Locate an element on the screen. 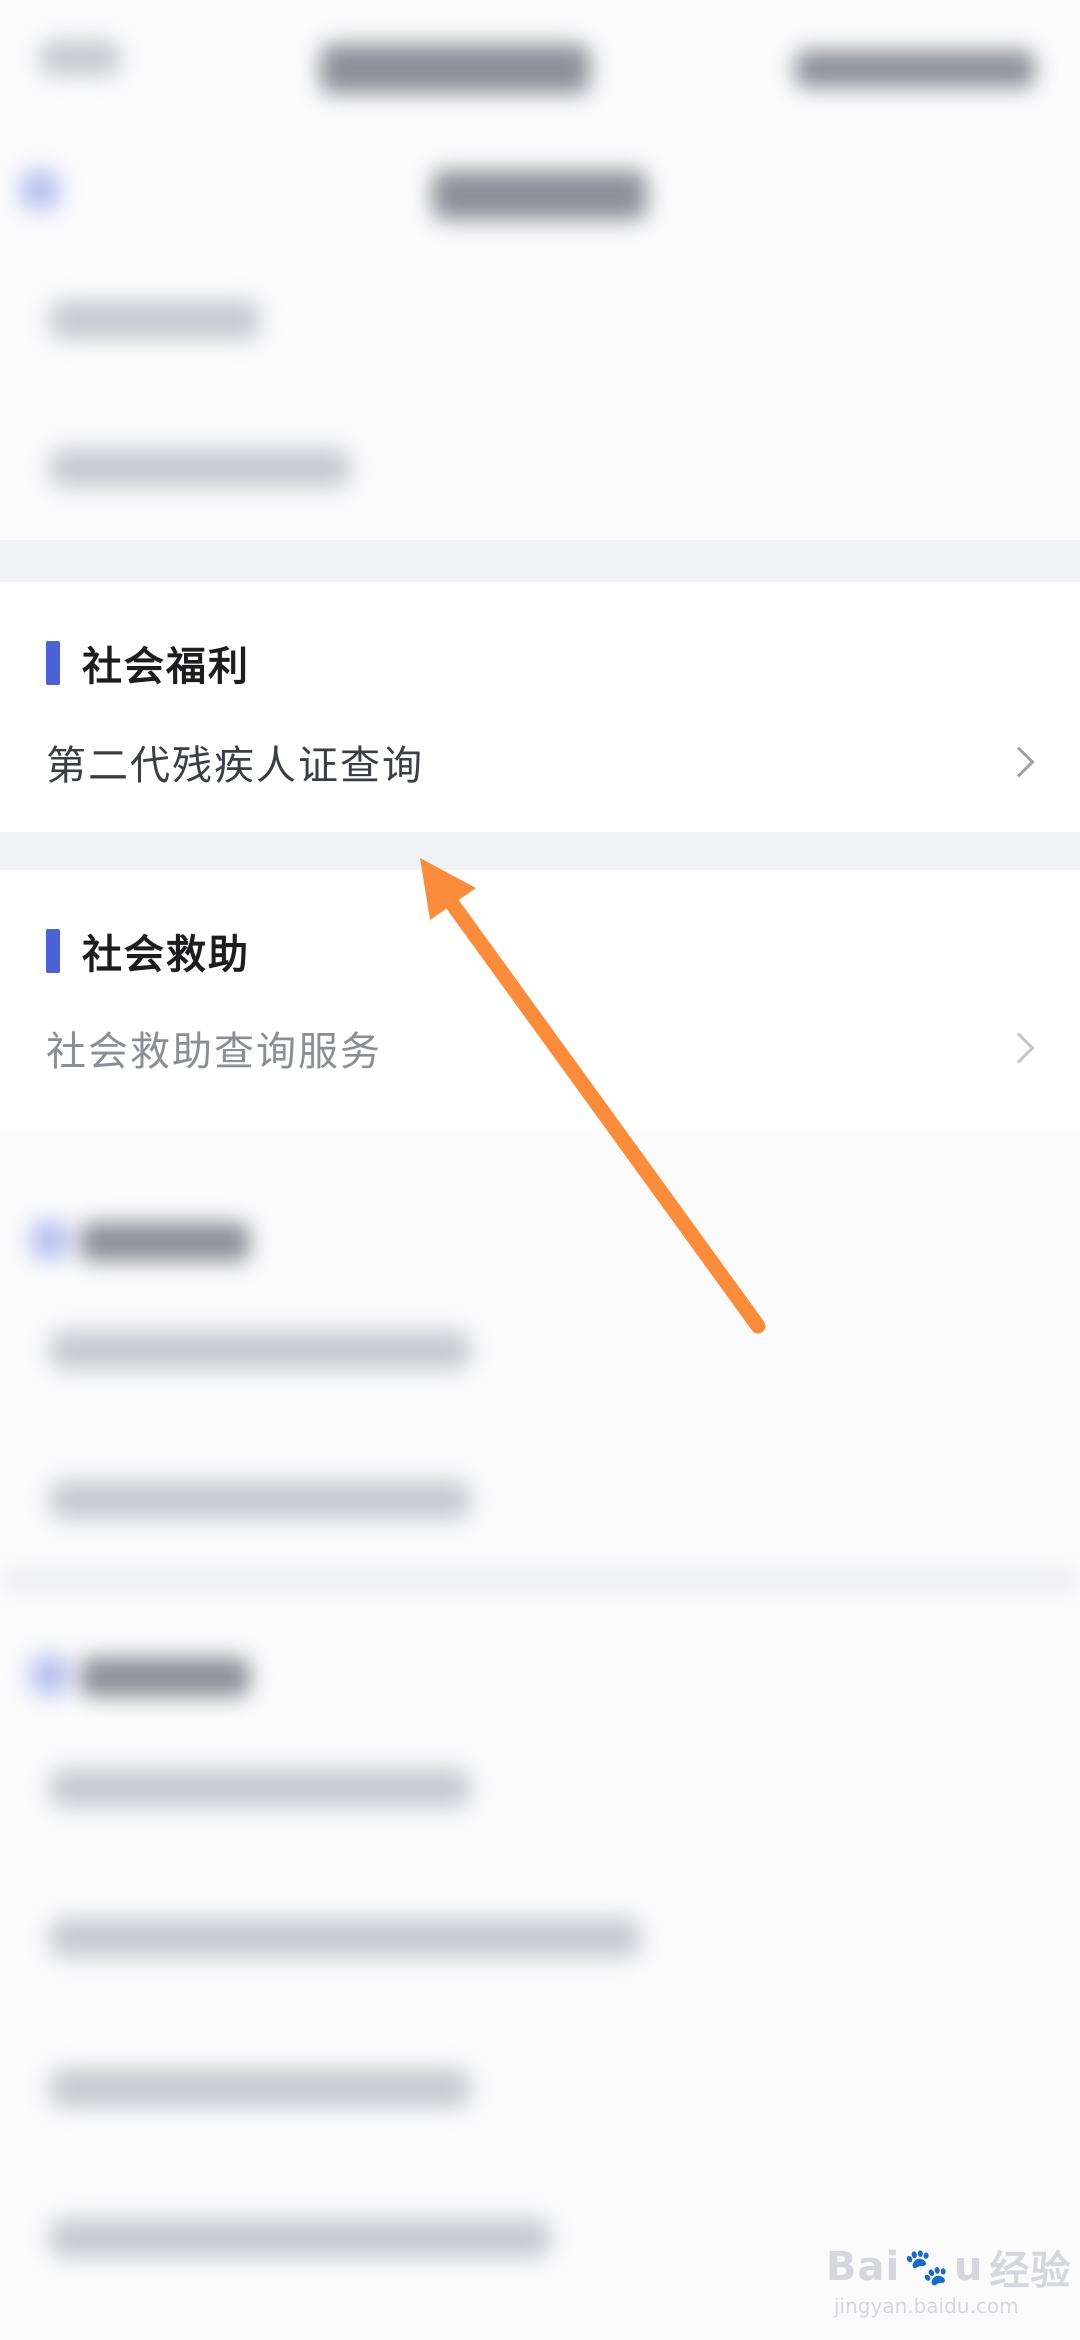  watermark-cn: 经验 is located at coordinates (1030, 2271).